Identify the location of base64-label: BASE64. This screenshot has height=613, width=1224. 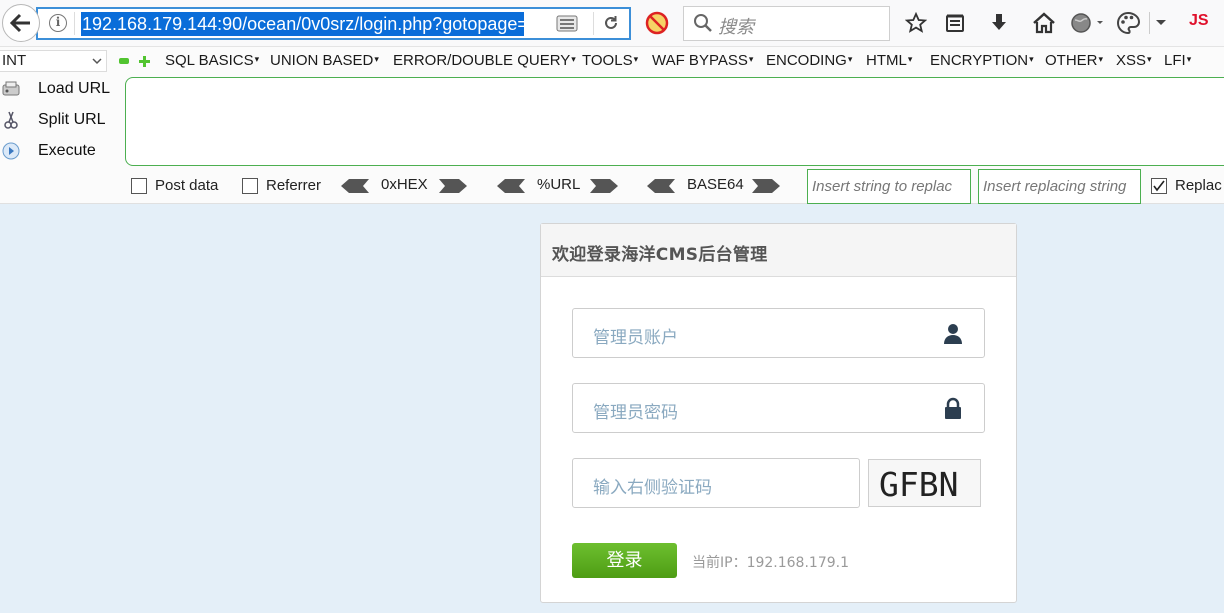
(715, 184).